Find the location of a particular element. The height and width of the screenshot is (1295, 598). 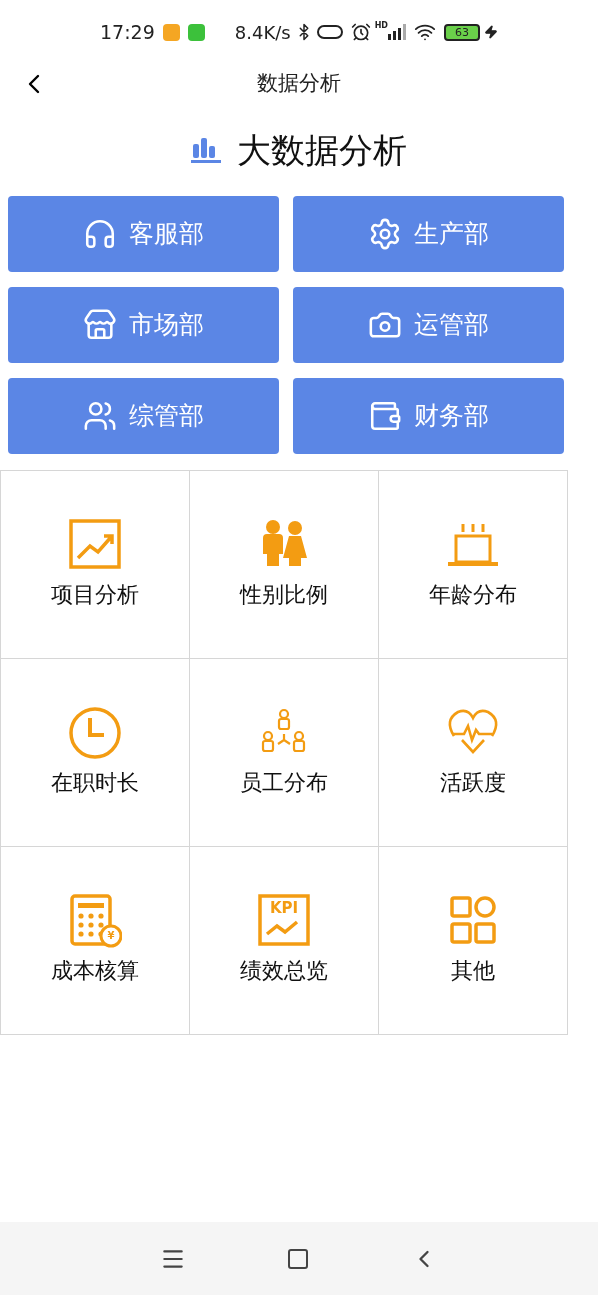

status-time: 17:29 is located at coordinates (127, 32).